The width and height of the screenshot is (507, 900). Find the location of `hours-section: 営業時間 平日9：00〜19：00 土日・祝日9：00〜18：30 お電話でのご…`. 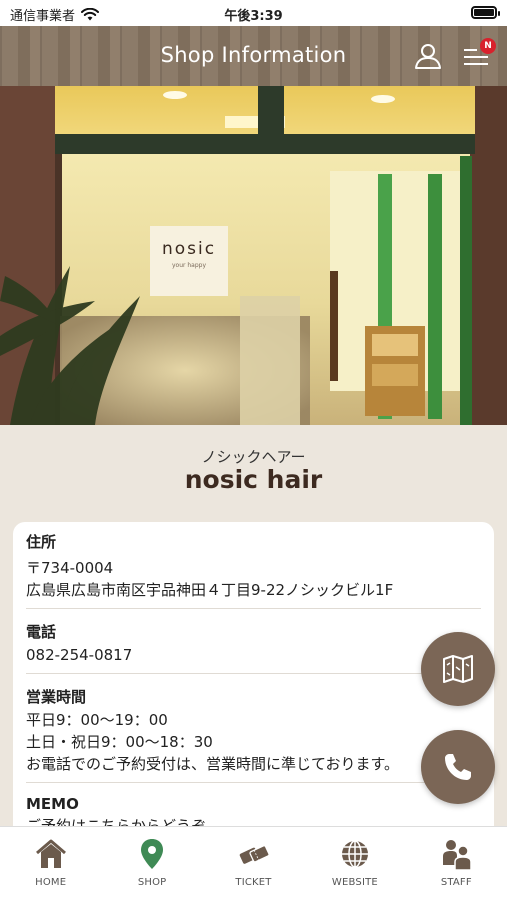

hours-section: 営業時間 平日9：00〜19：00 土日・祝日9：00〜18：30 お電話でのご… is located at coordinates (253, 730).